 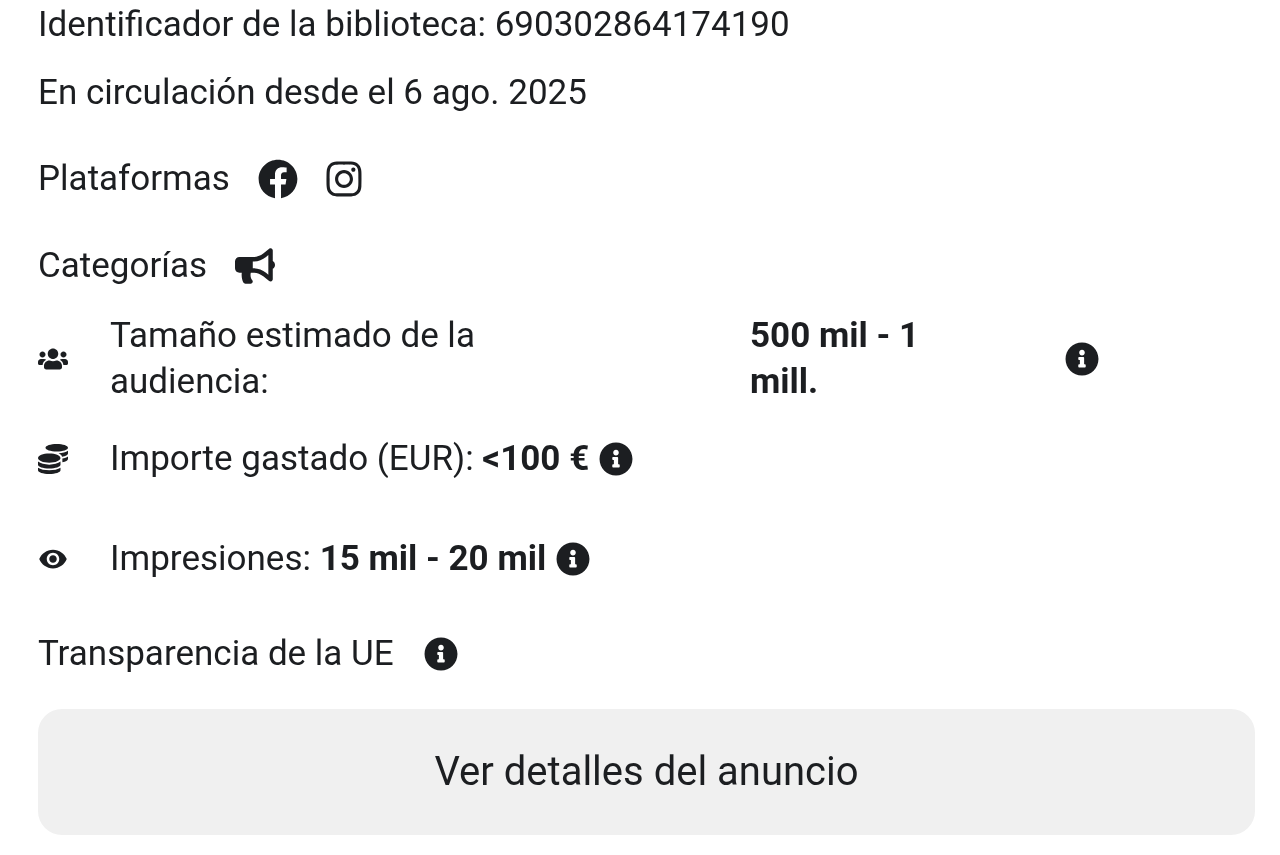 I want to click on facebook-icon, so click(x=277, y=178).